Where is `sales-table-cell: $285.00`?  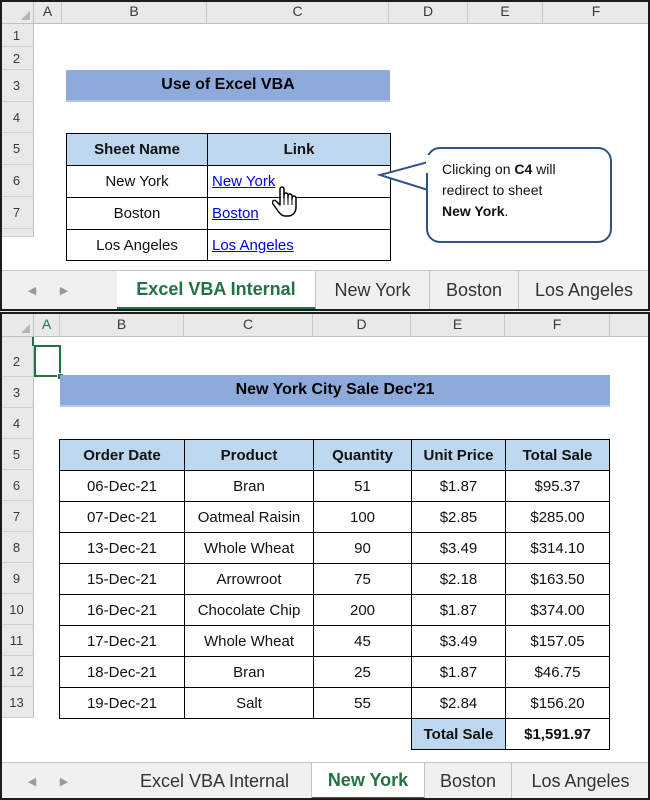 sales-table-cell: $285.00 is located at coordinates (557, 517).